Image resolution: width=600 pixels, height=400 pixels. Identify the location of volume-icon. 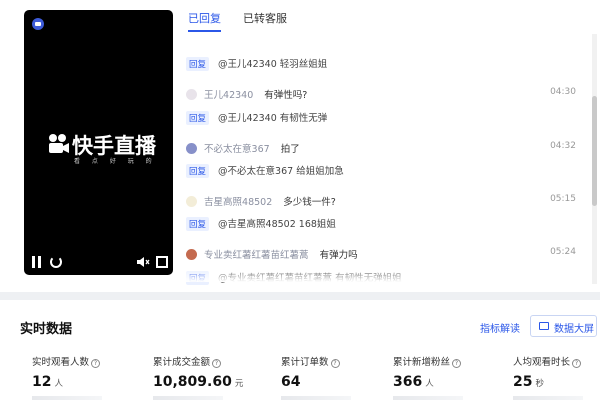
(143, 262).